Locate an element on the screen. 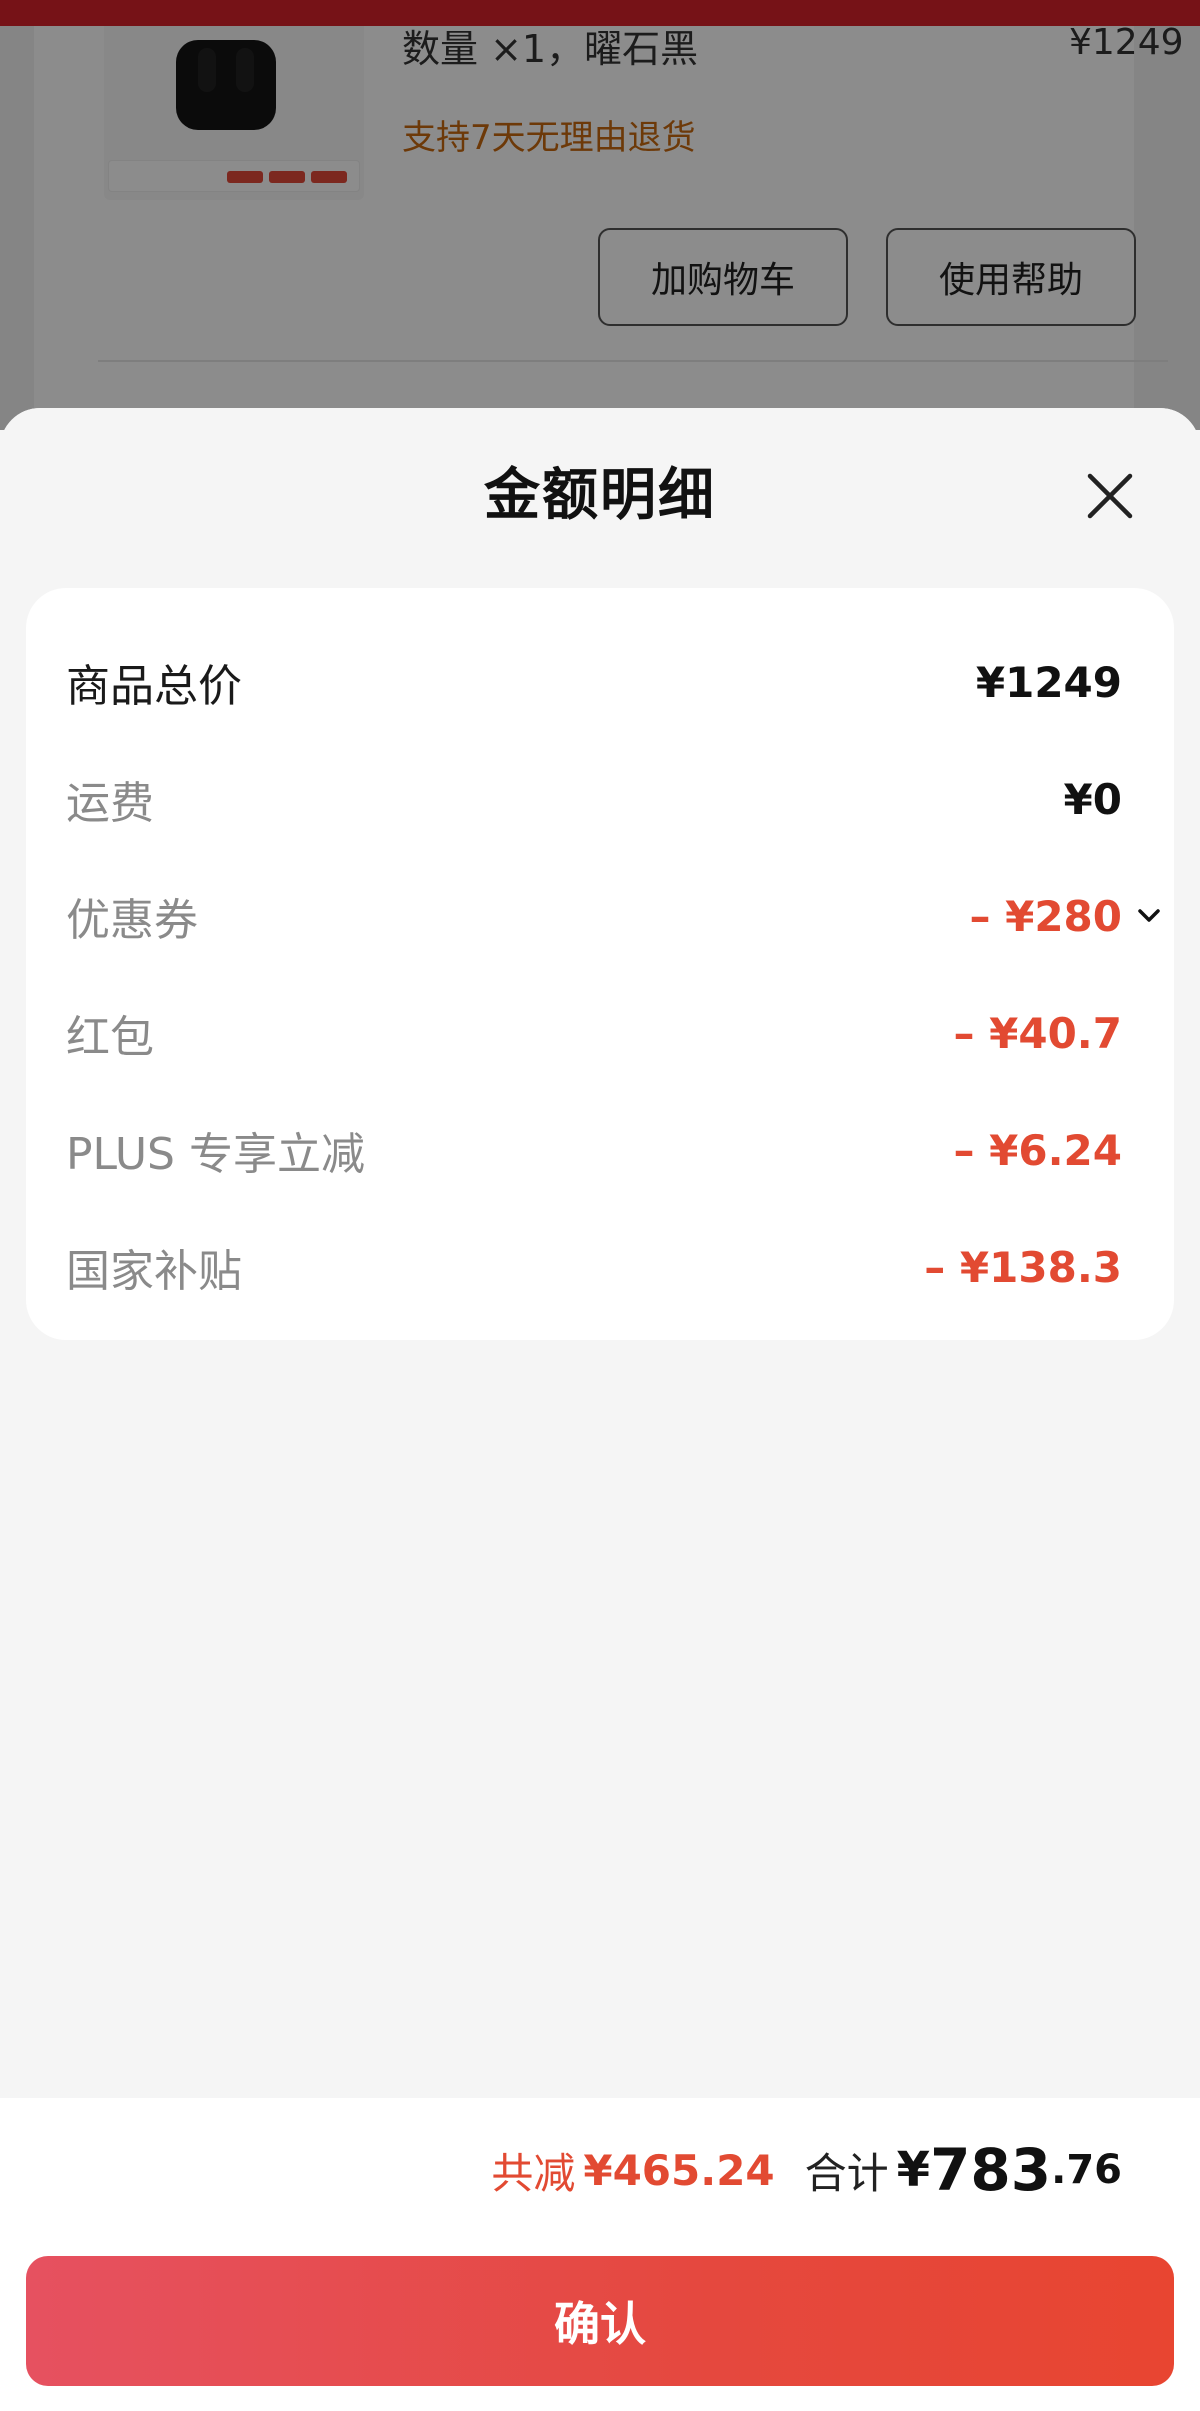  row-value: – ¥40.7 is located at coordinates (1037, 1033).